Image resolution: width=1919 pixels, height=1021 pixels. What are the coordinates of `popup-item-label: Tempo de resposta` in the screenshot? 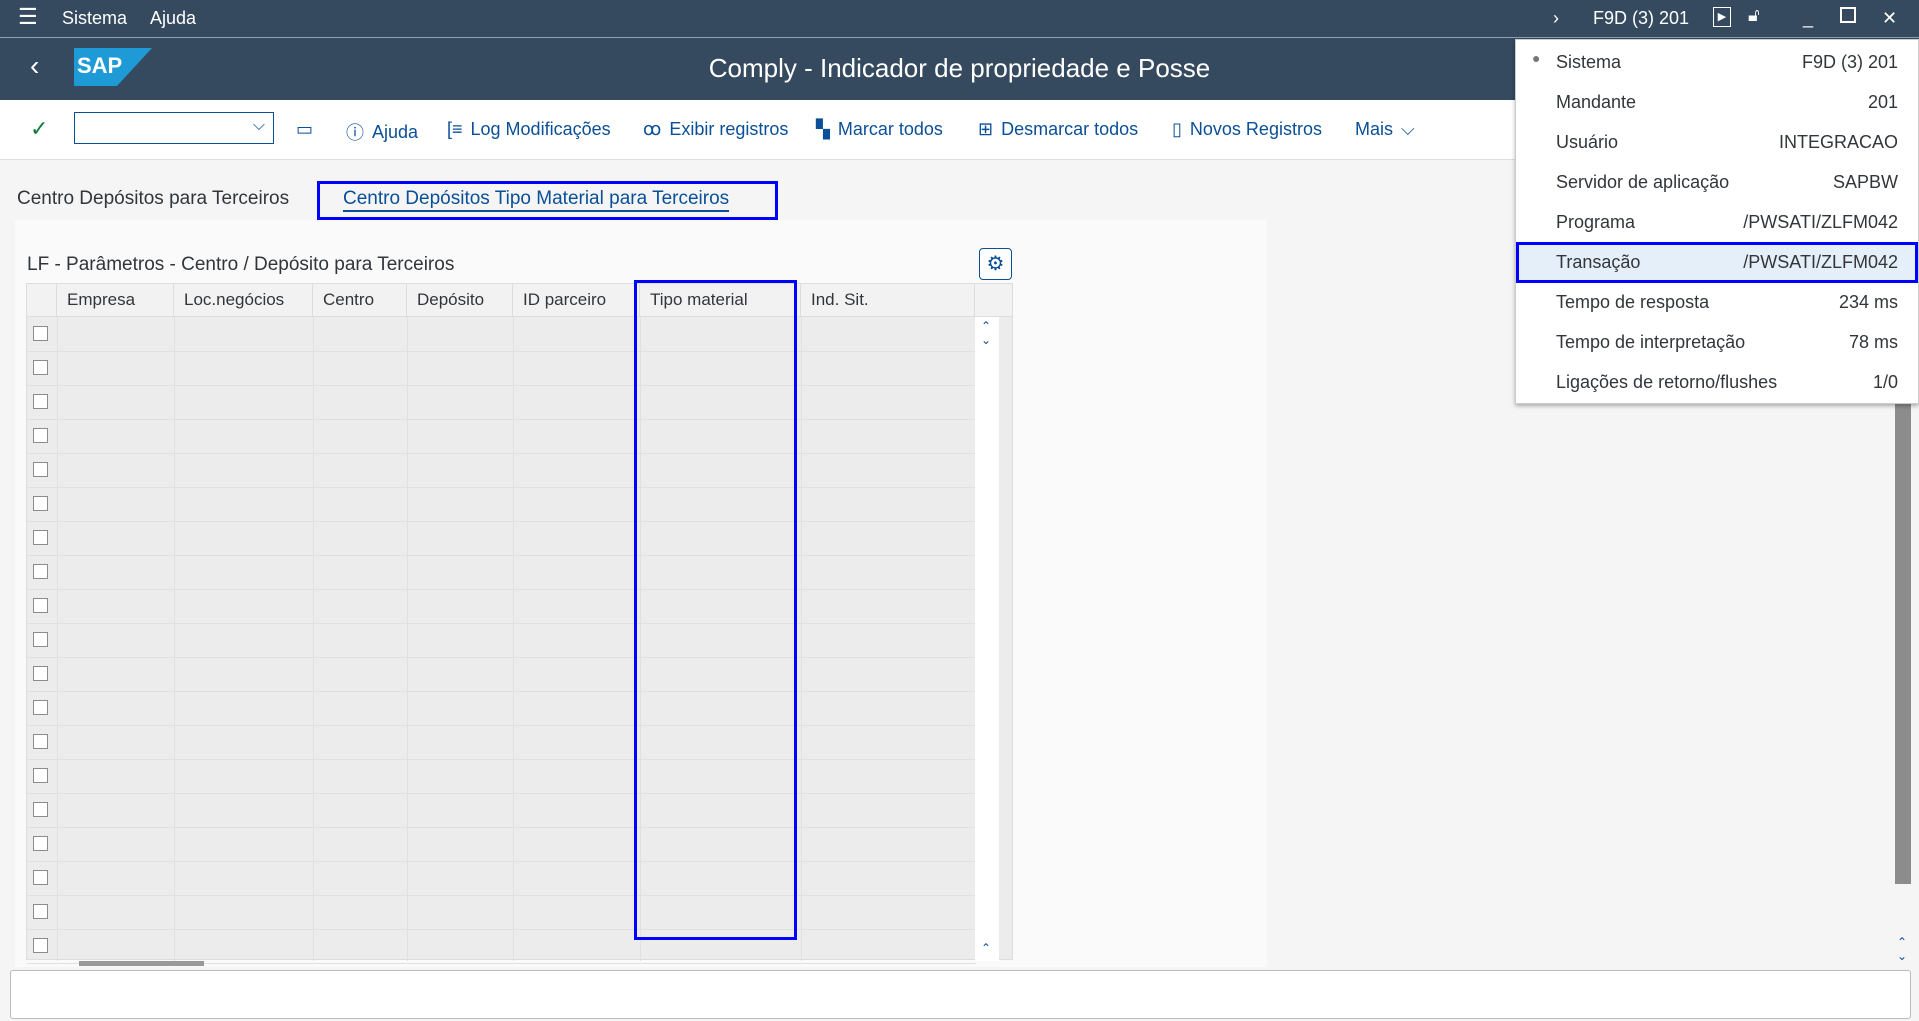 It's located at (1633, 301).